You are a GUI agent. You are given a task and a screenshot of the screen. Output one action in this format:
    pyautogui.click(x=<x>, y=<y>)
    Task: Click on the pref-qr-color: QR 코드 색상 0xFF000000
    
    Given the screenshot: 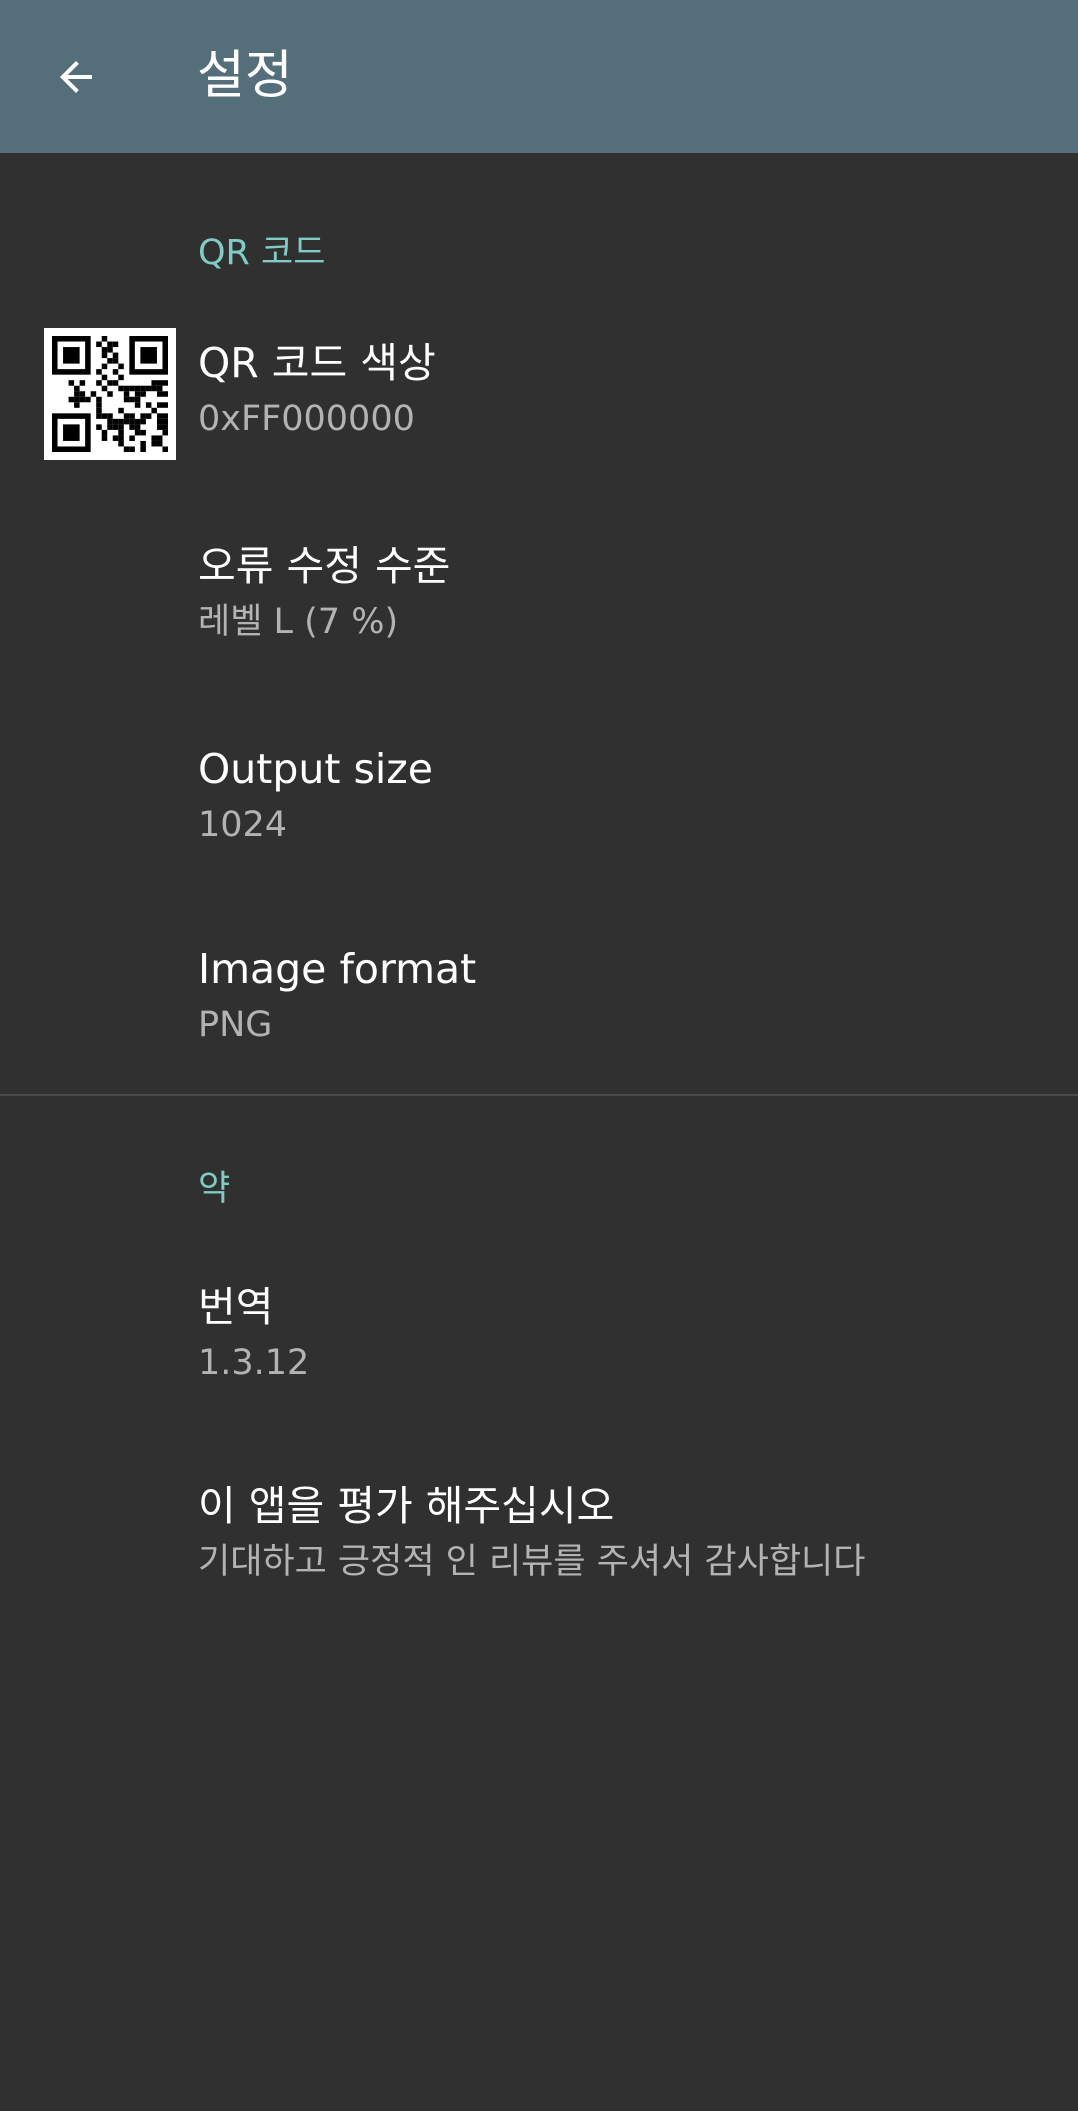 What is the action you would take?
    pyautogui.click(x=628, y=391)
    